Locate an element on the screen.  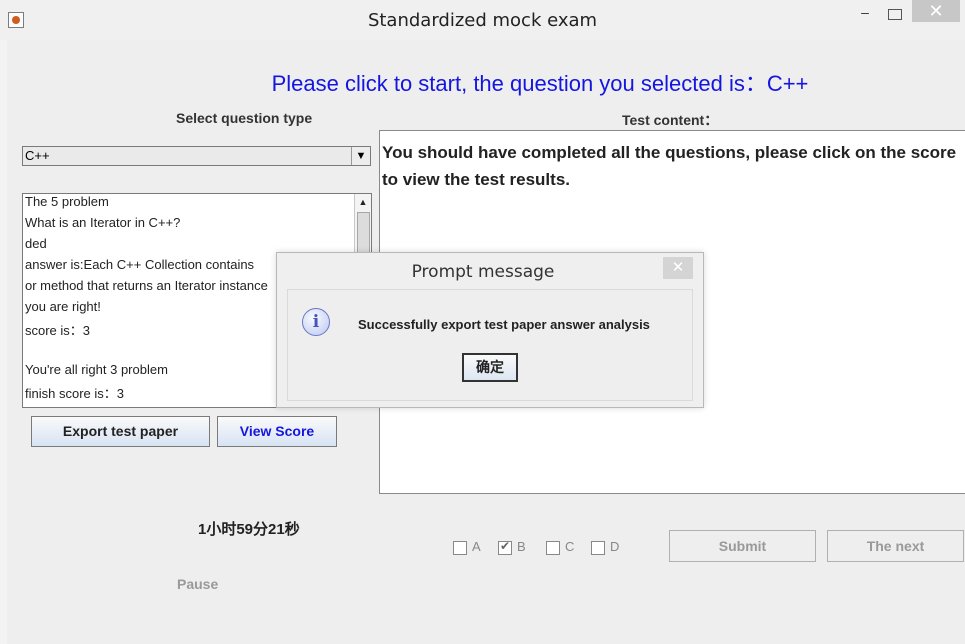
ok-button: 确定 is located at coordinates (490, 367).